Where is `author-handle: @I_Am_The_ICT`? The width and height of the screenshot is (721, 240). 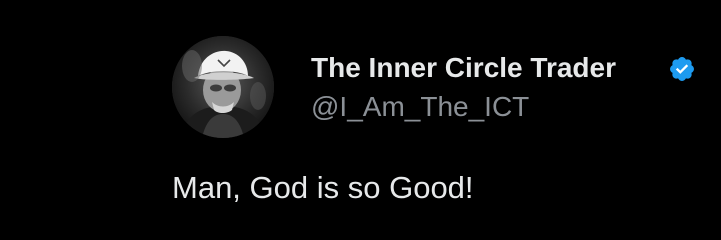 author-handle: @I_Am_The_ICT is located at coordinates (420, 107).